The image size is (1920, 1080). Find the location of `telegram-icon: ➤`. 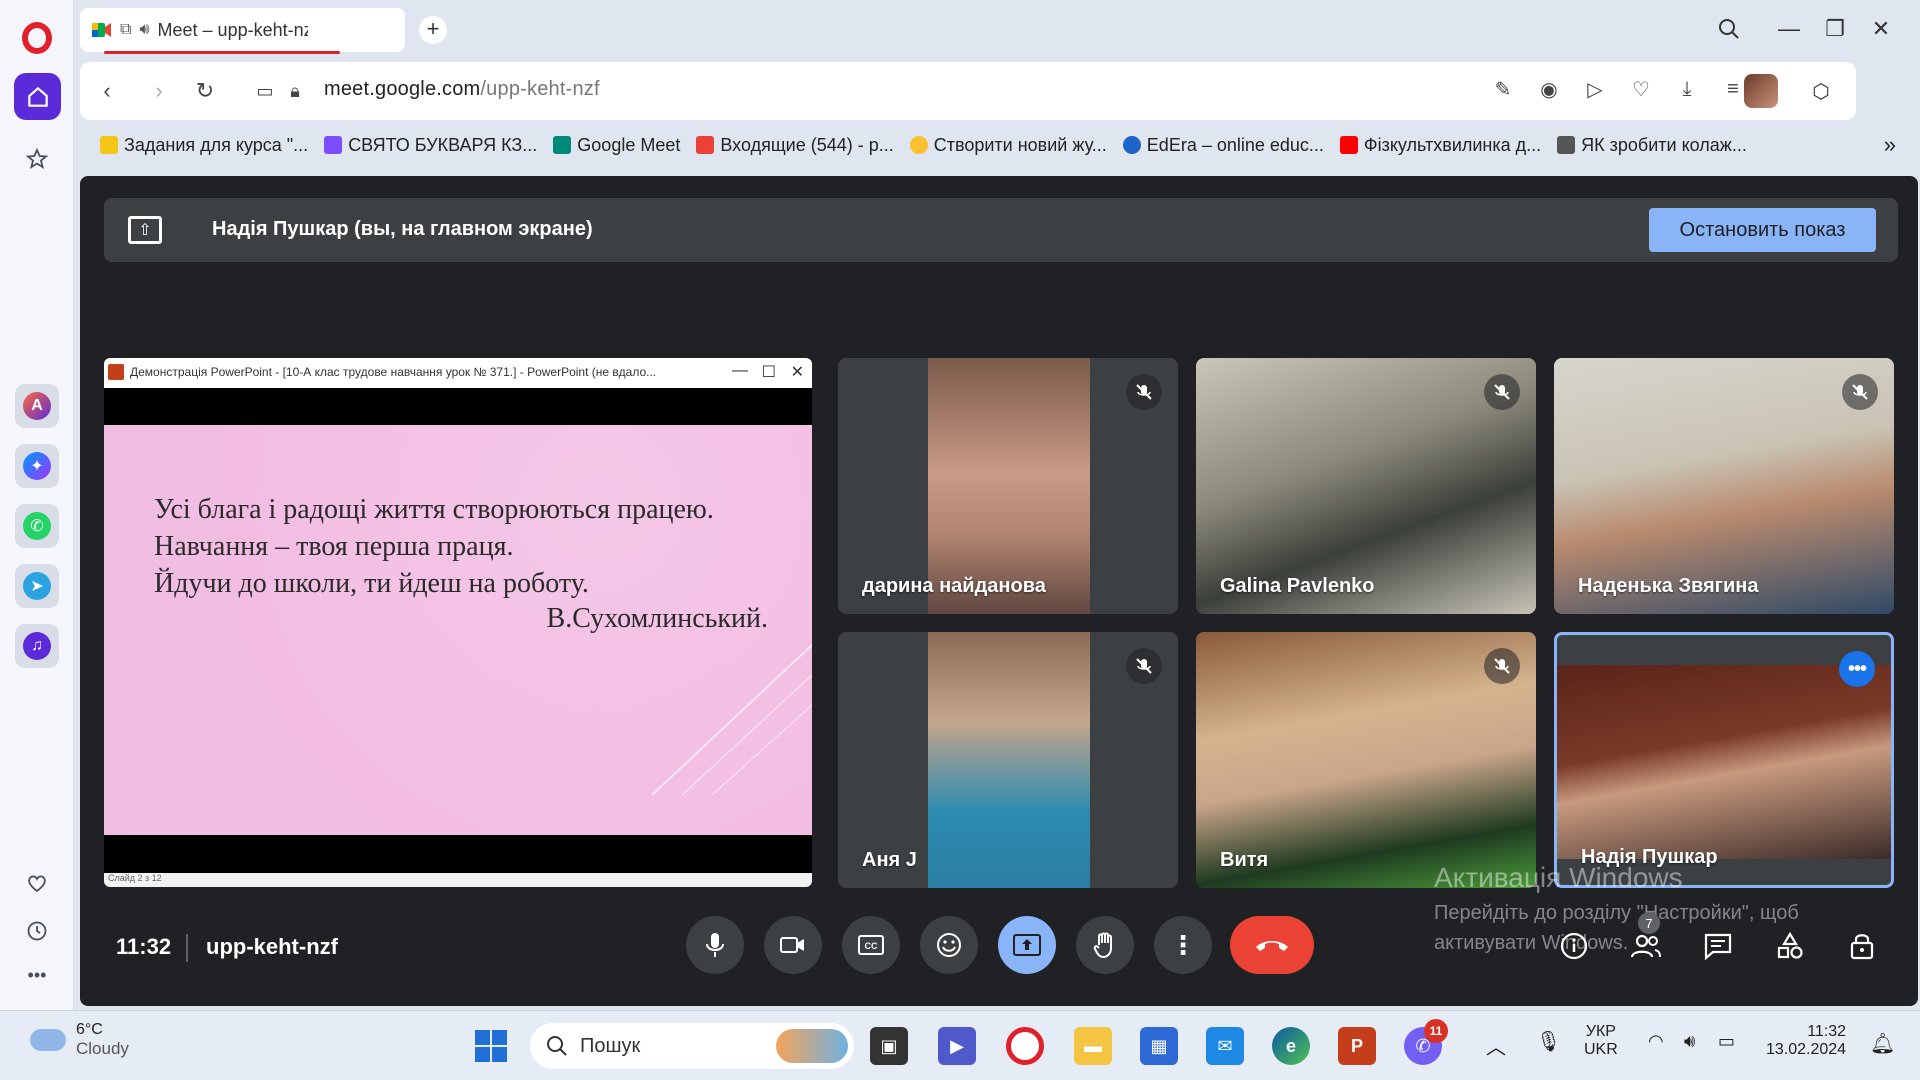

telegram-icon: ➤ is located at coordinates (37, 586).